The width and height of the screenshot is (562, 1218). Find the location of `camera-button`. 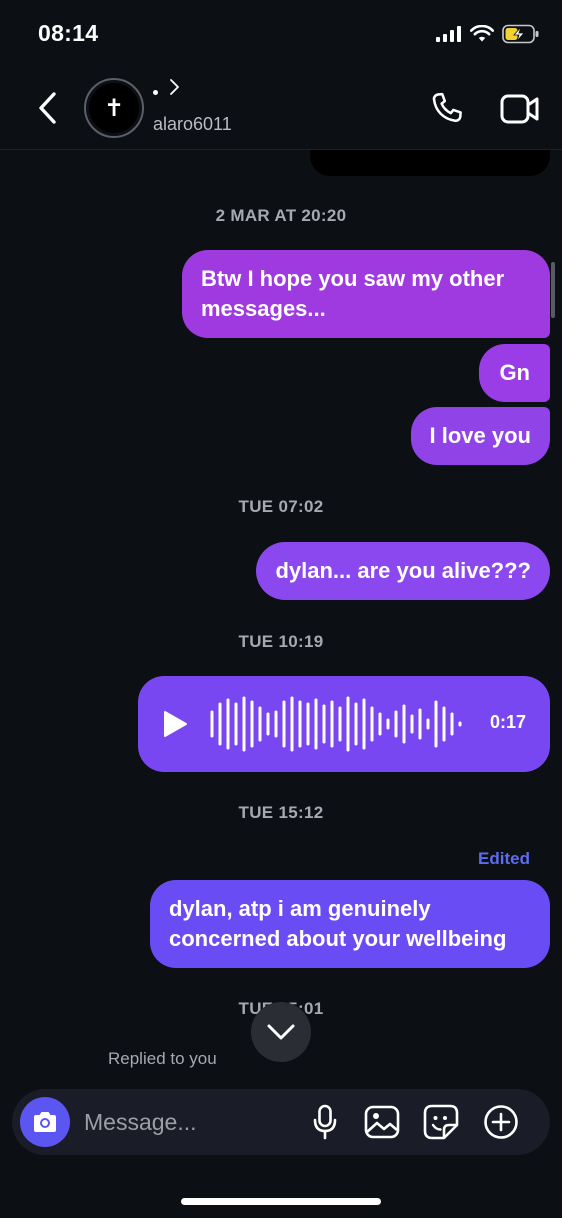

camera-button is located at coordinates (45, 1122).